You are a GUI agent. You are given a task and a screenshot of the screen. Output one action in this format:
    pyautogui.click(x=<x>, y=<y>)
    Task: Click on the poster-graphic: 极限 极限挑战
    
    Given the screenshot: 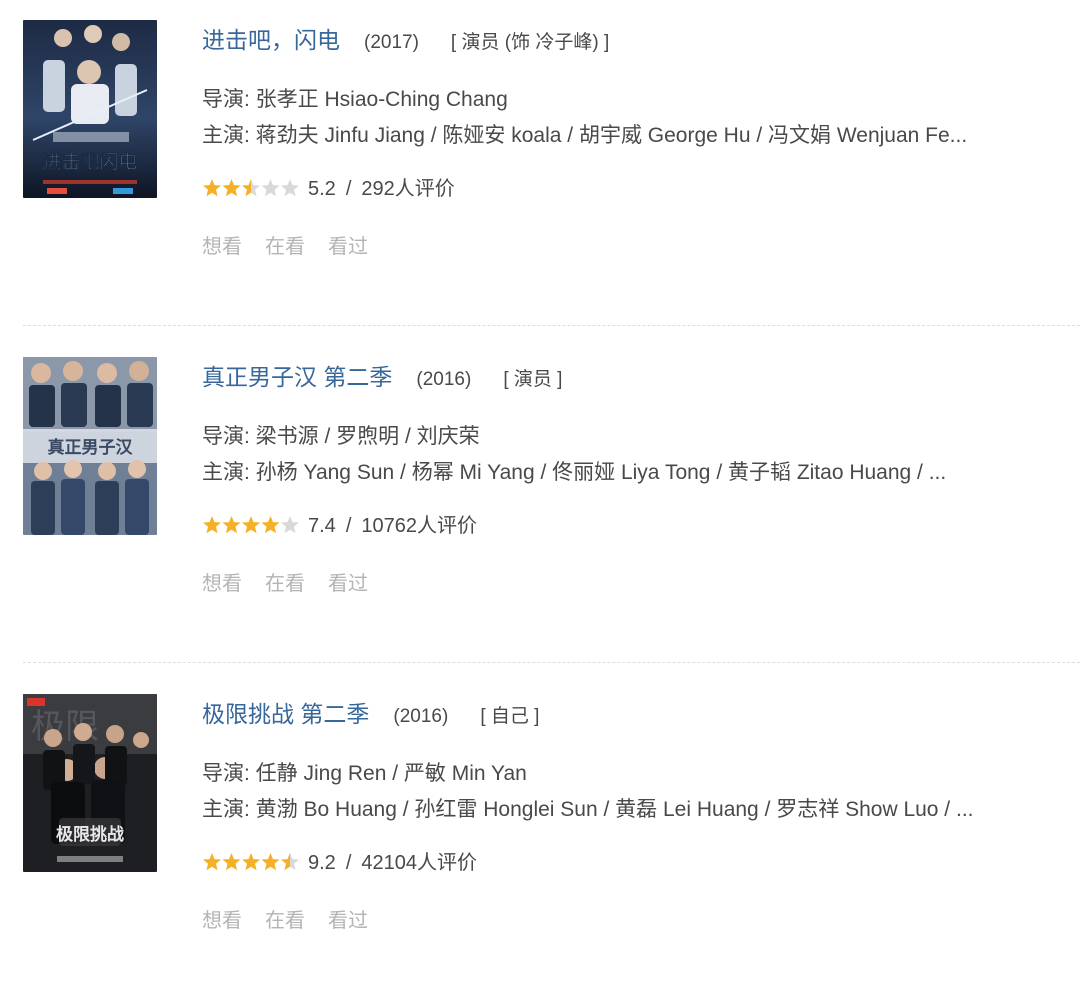 What is the action you would take?
    pyautogui.click(x=90, y=783)
    